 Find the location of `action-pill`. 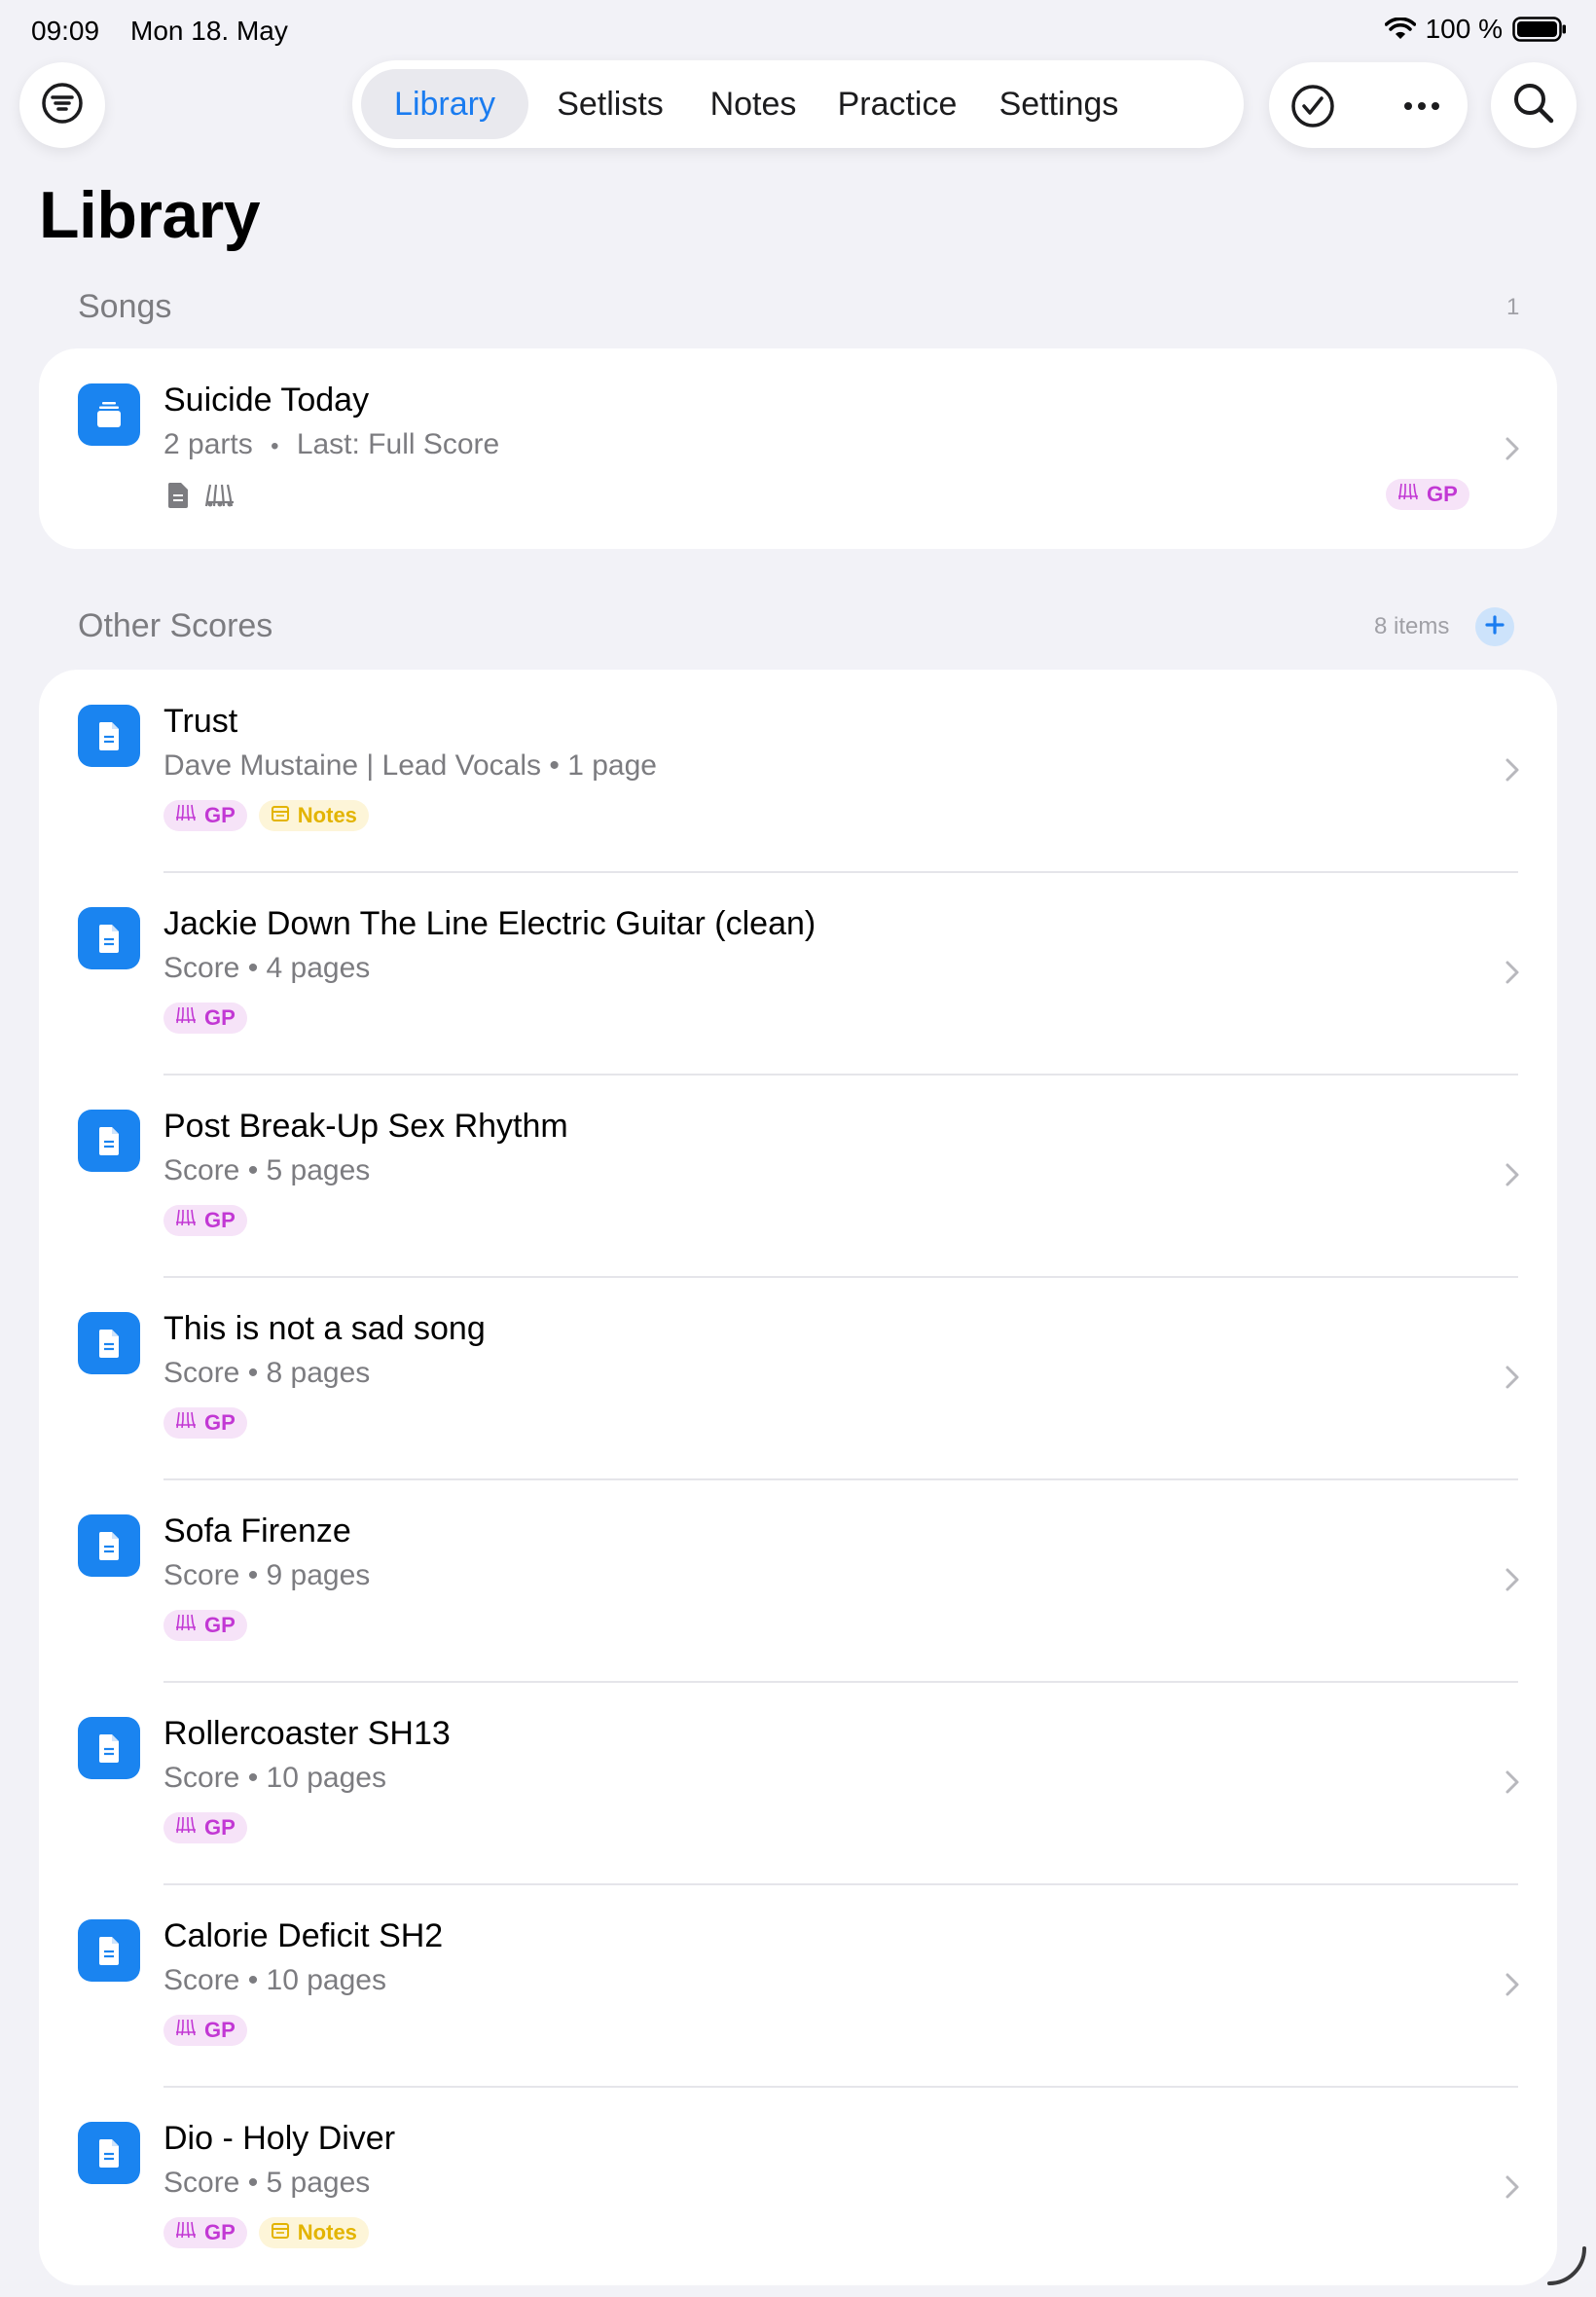

action-pill is located at coordinates (1368, 105).